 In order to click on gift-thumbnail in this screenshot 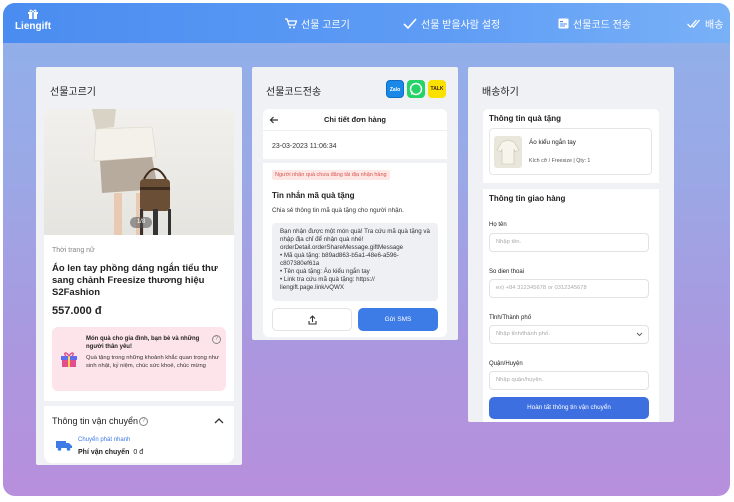, I will do `click(508, 152)`.